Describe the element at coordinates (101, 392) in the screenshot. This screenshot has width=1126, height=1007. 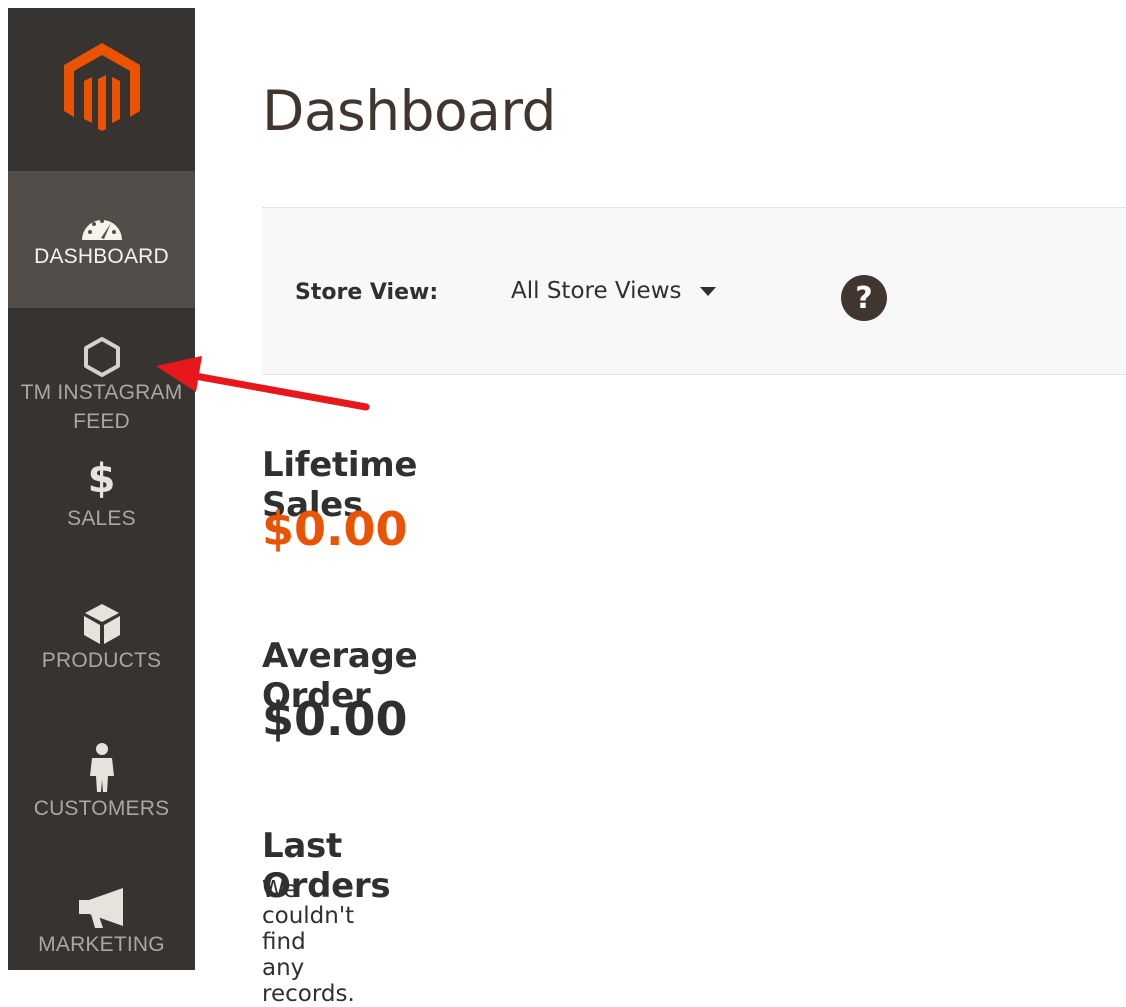
I see `sidebar-item-label-line1: TM INSTAGRAM` at that location.